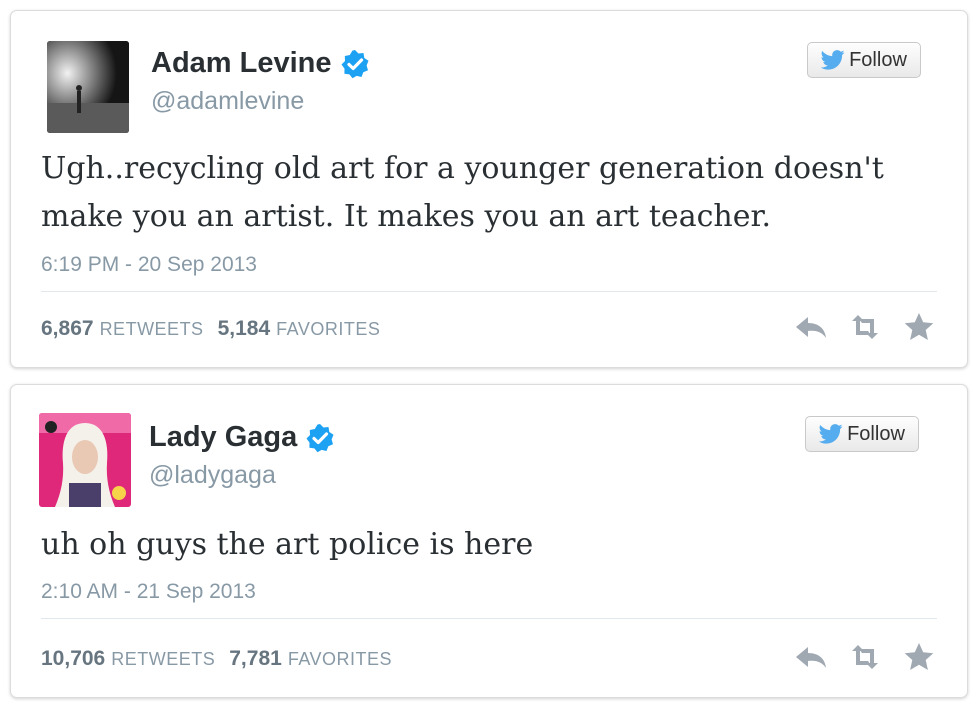 Image resolution: width=980 pixels, height=708 pixels. I want to click on favorites-count: 5,184, so click(244, 329).